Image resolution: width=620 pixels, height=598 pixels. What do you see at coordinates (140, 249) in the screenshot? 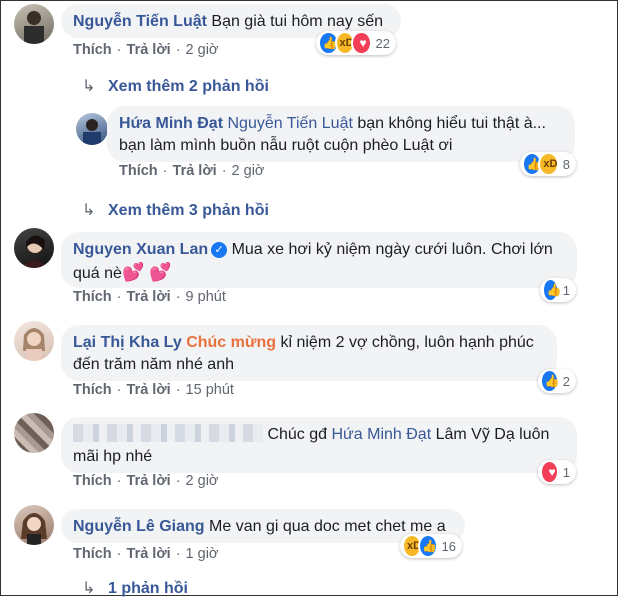
I see `commenter-name: Nguyen Xuan Lan` at bounding box center [140, 249].